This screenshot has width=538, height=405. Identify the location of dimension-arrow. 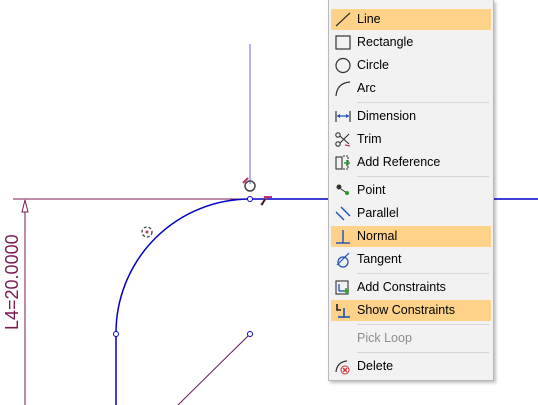
(25, 206).